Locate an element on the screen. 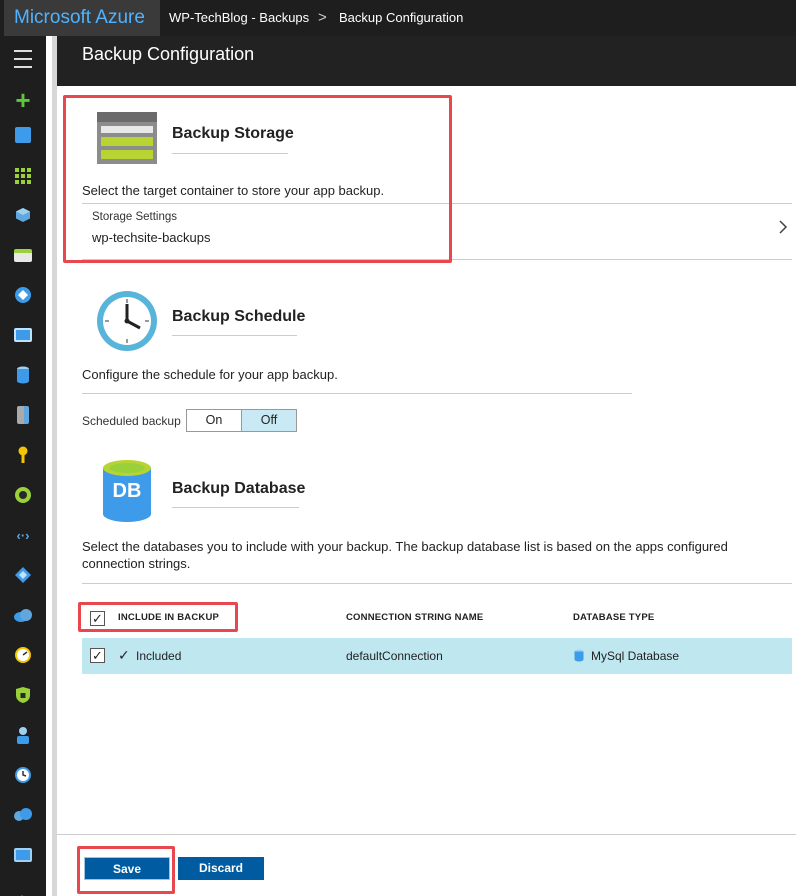 Image resolution: width=796 pixels, height=896 pixels. security-shield-icon is located at coordinates (23, 695).